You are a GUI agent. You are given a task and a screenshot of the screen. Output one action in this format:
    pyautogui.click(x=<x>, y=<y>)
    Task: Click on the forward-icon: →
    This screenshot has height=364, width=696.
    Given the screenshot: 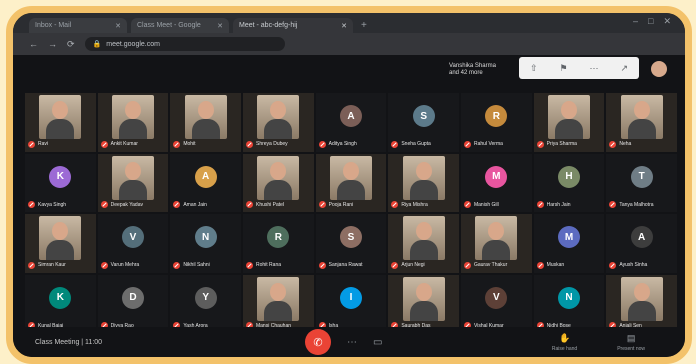 What is the action you would take?
    pyautogui.click(x=52, y=44)
    